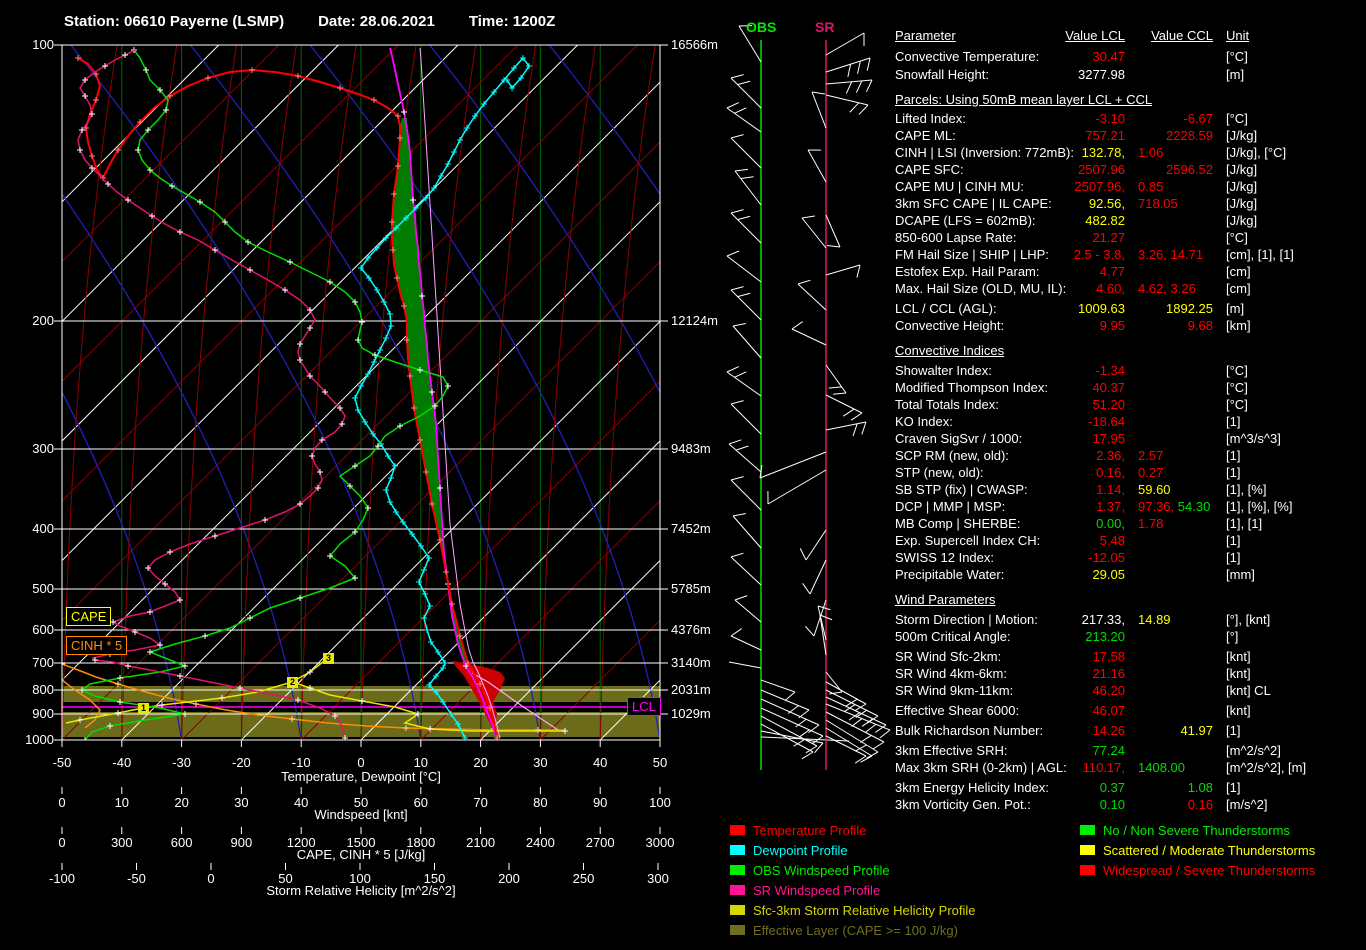  I want to click on inset-label-lcl: LCL, so click(644, 706).